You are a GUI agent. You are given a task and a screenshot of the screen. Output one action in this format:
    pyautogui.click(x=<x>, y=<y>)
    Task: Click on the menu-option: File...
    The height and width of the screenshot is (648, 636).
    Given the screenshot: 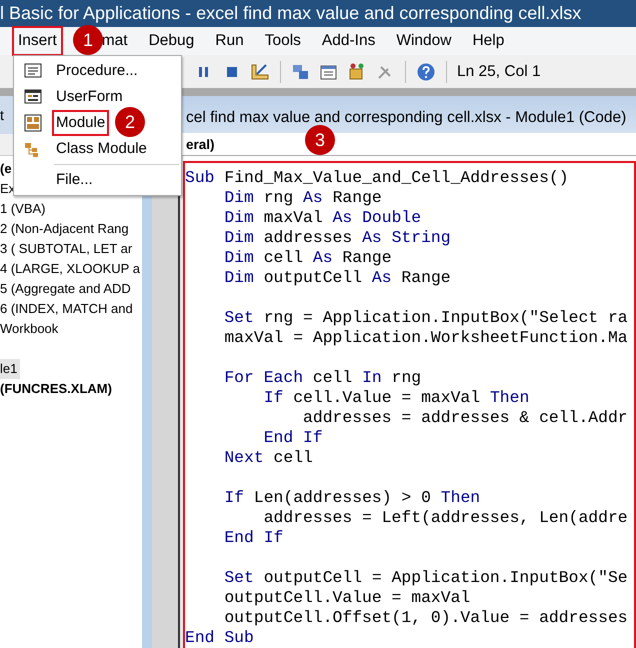 What is the action you would take?
    pyautogui.click(x=74, y=180)
    